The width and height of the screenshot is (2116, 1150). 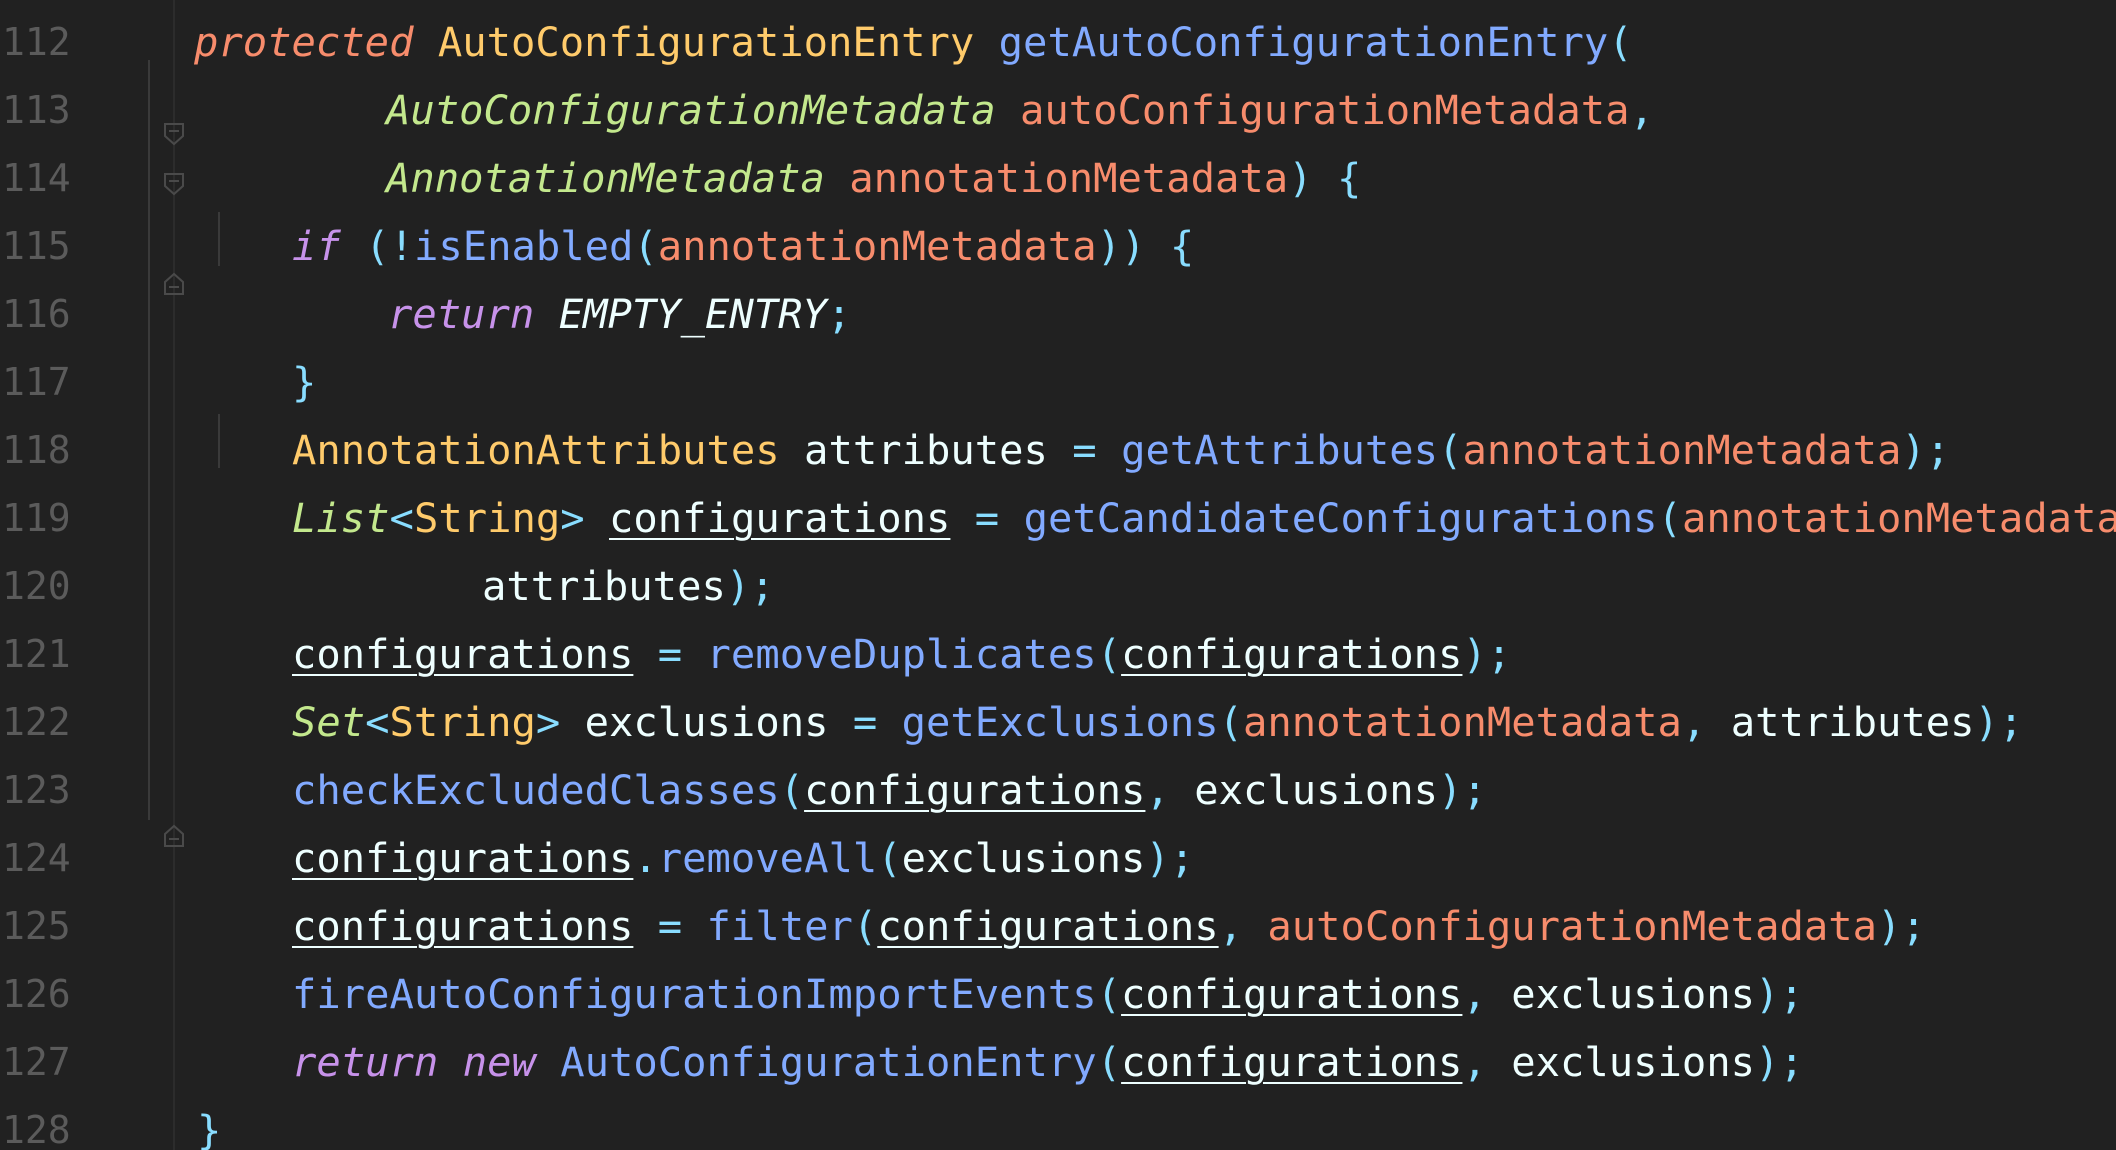 I want to click on code-line: 115 if (!isEnabled(annotationMetadata)) {, so click(x=1058, y=252).